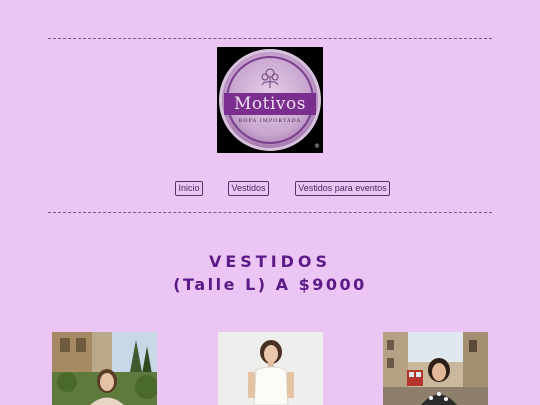 The height and width of the screenshot is (405, 540). I want to click on product-photo-white-dress, so click(270, 368).